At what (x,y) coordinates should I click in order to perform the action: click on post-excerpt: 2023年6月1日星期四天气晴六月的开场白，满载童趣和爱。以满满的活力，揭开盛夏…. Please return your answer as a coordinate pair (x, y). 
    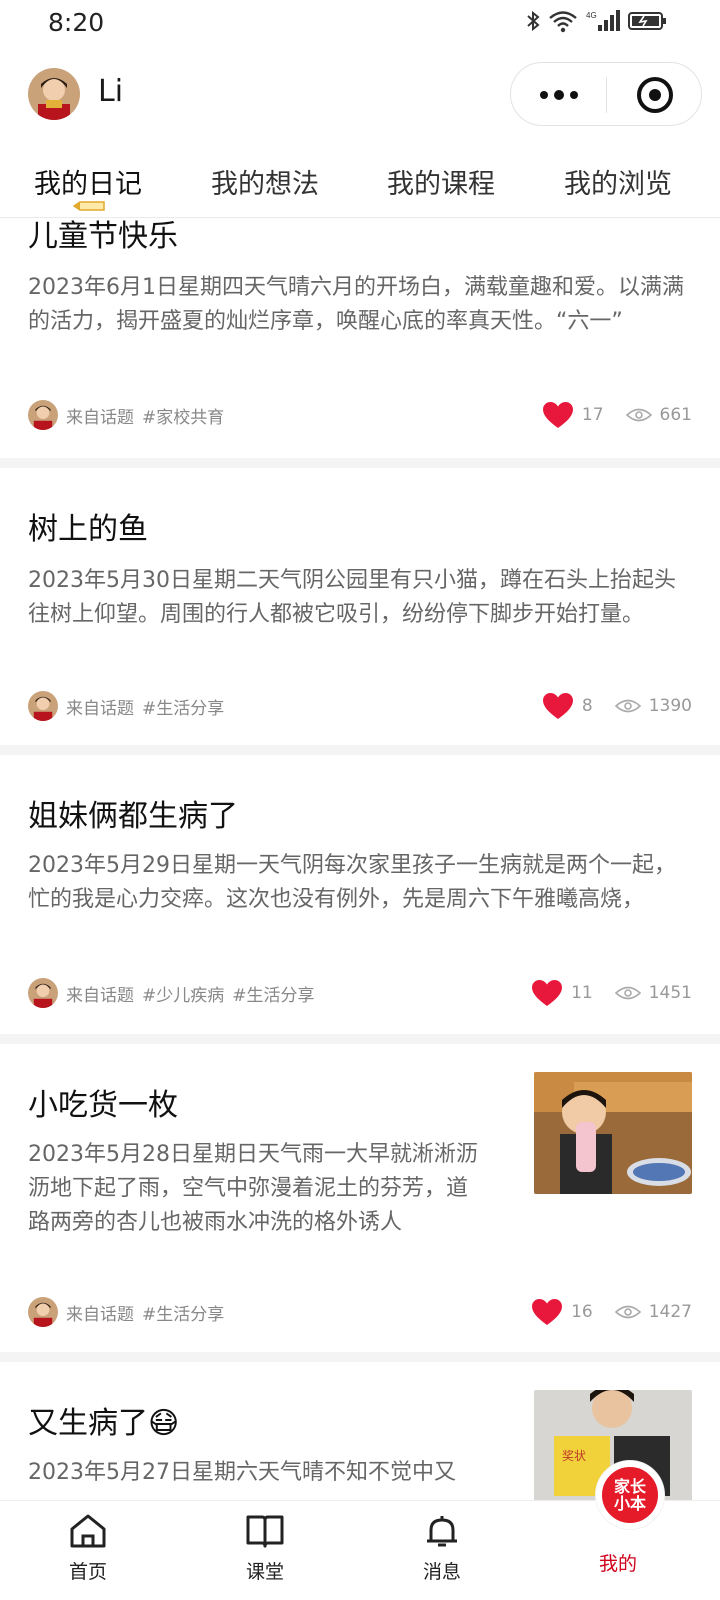
    Looking at the image, I should click on (356, 304).